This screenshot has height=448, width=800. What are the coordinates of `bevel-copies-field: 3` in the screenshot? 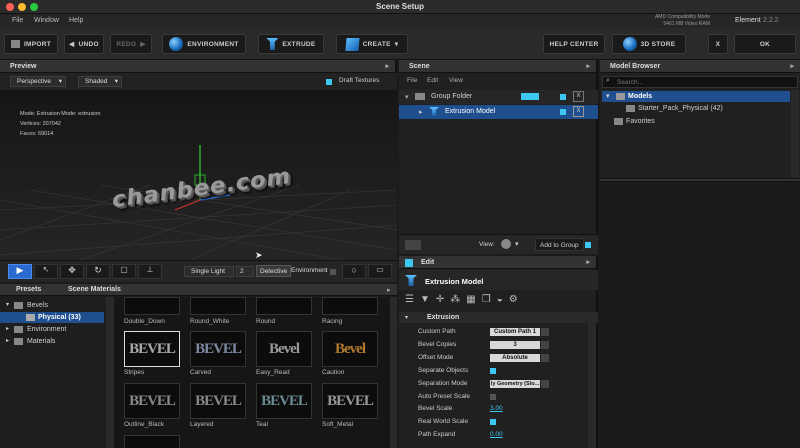 It's located at (515, 345).